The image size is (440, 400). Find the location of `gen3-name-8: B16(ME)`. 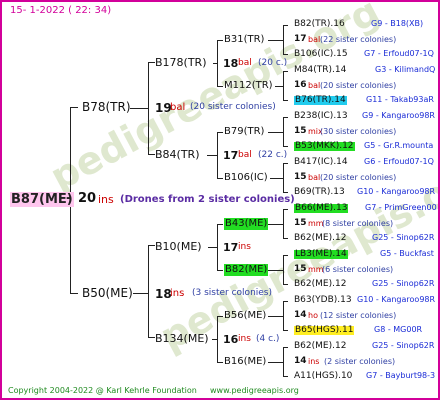

gen3-name-8: B16(ME) is located at coordinates (245, 362).